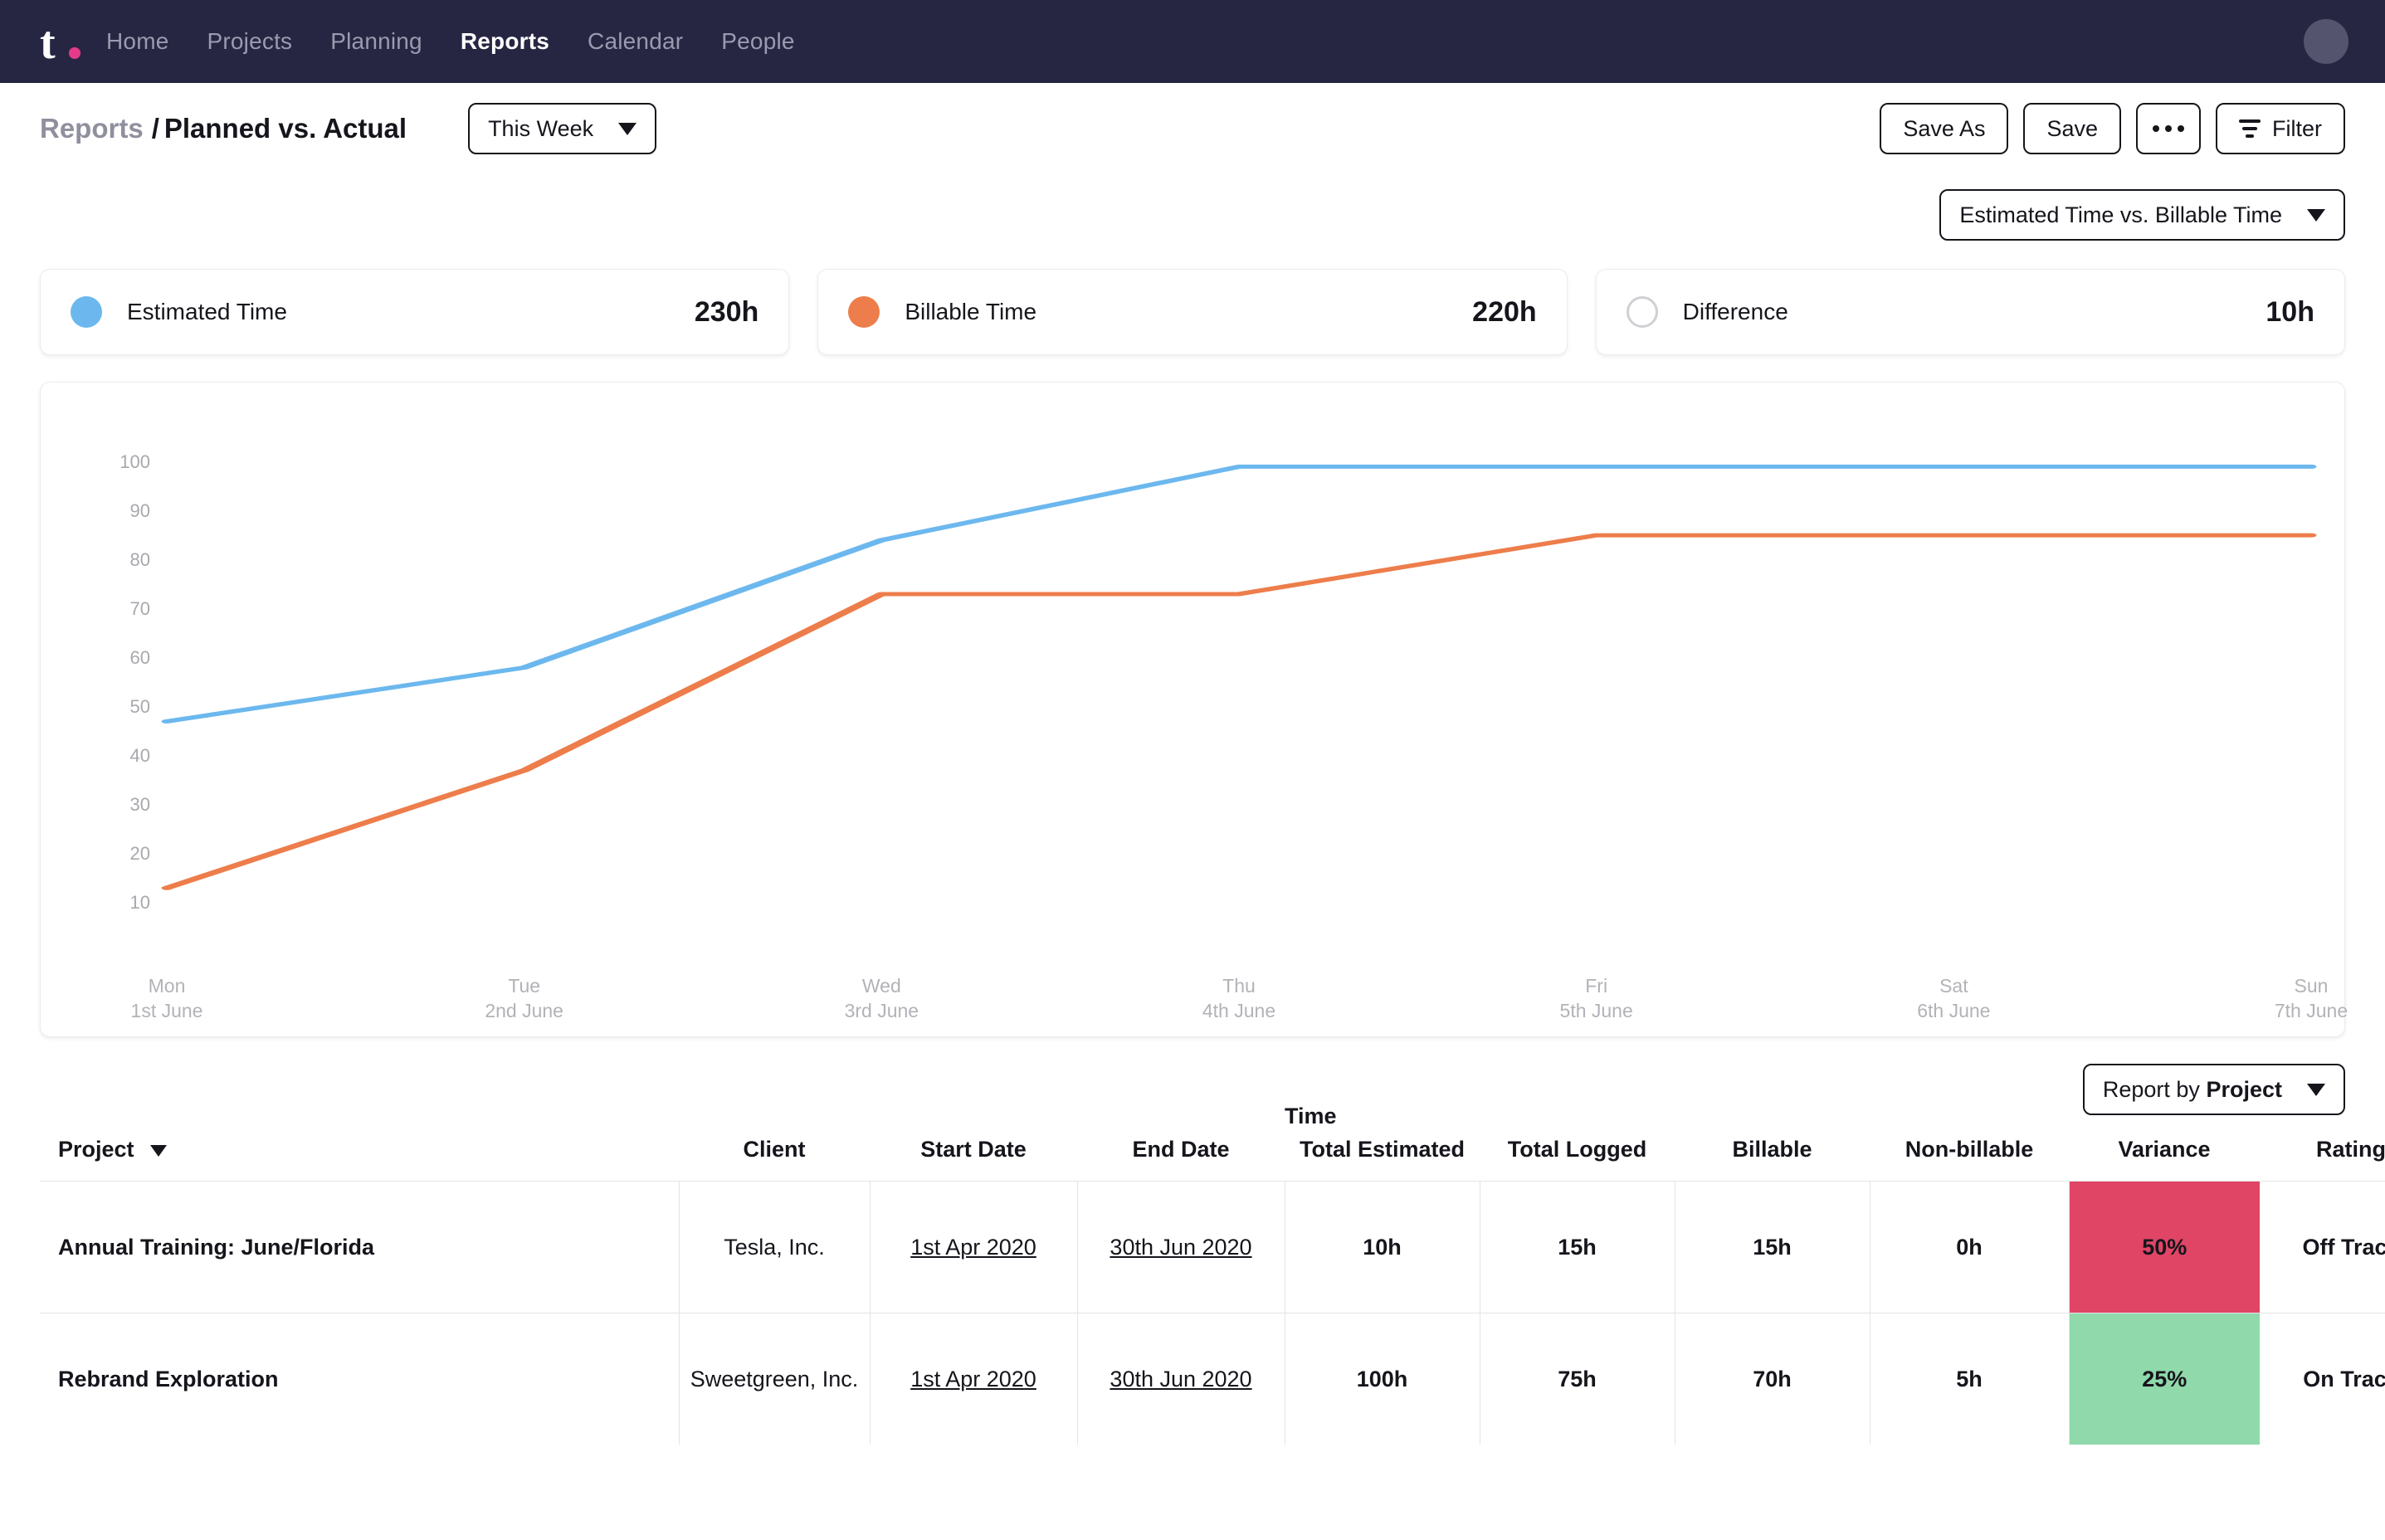  I want to click on x-axis-tick-label: Mon 1st June, so click(167, 998).